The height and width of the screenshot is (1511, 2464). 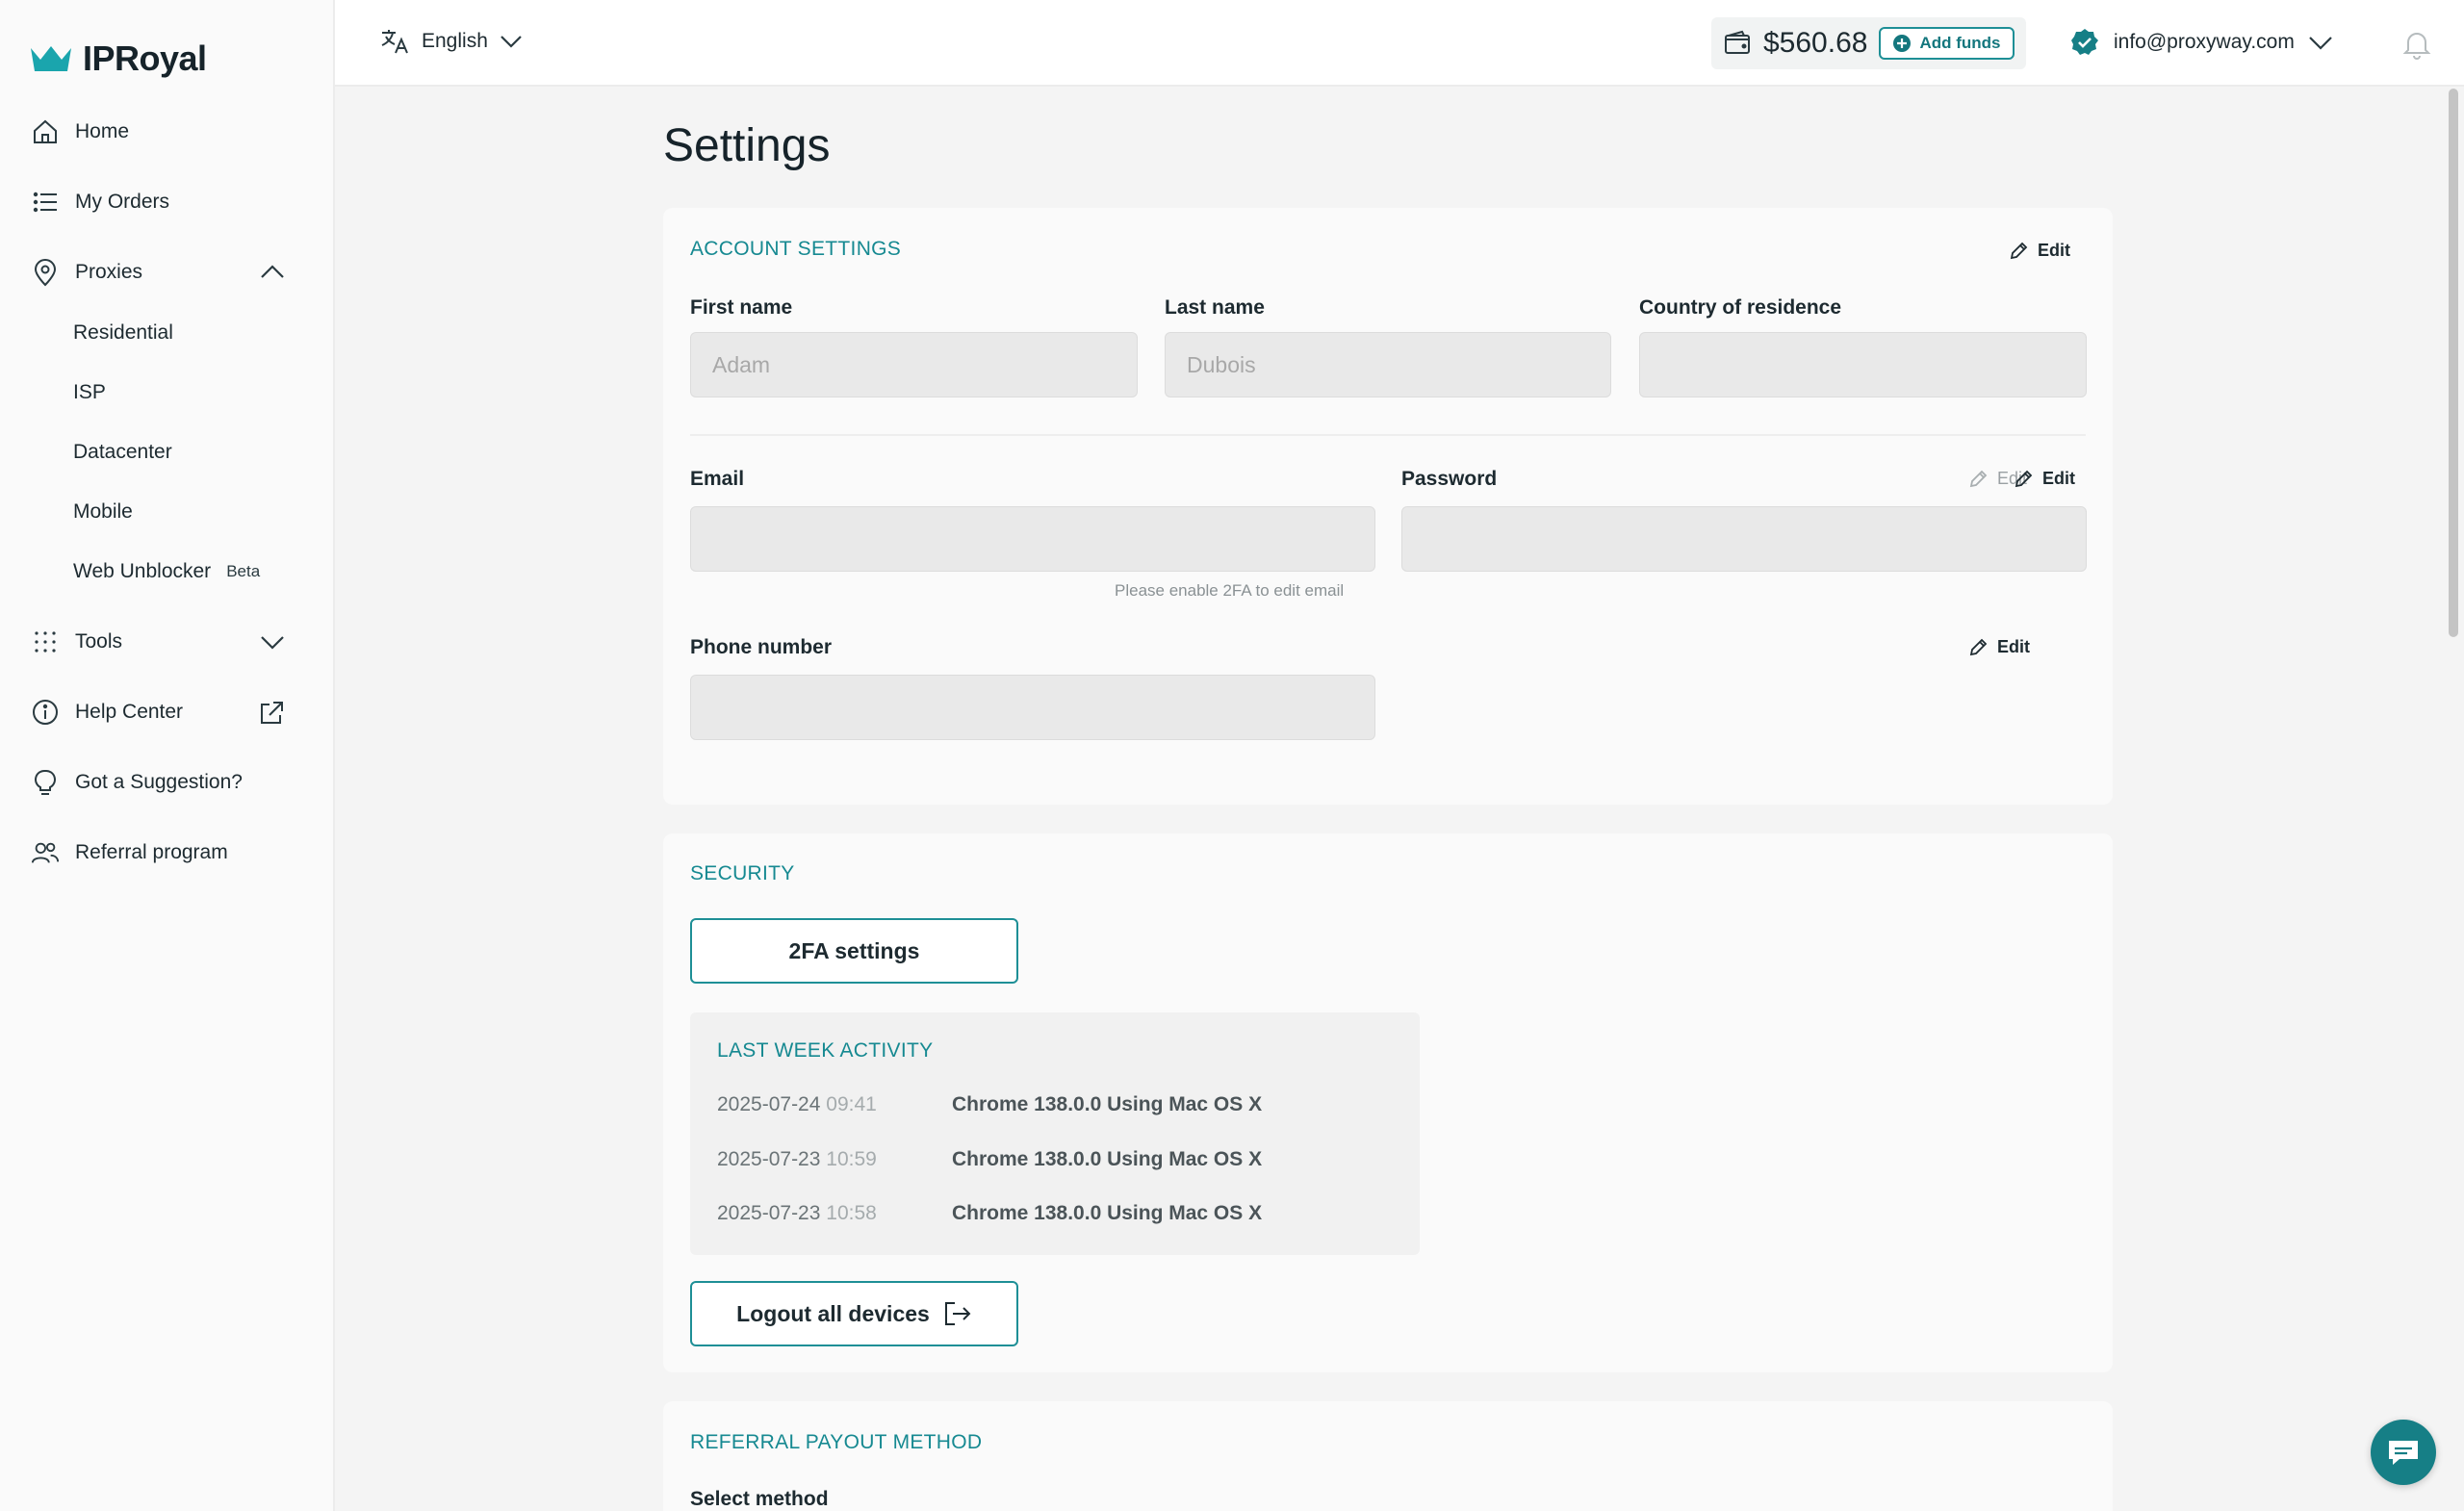 I want to click on sidebar-item-label: Tools, so click(x=99, y=641).